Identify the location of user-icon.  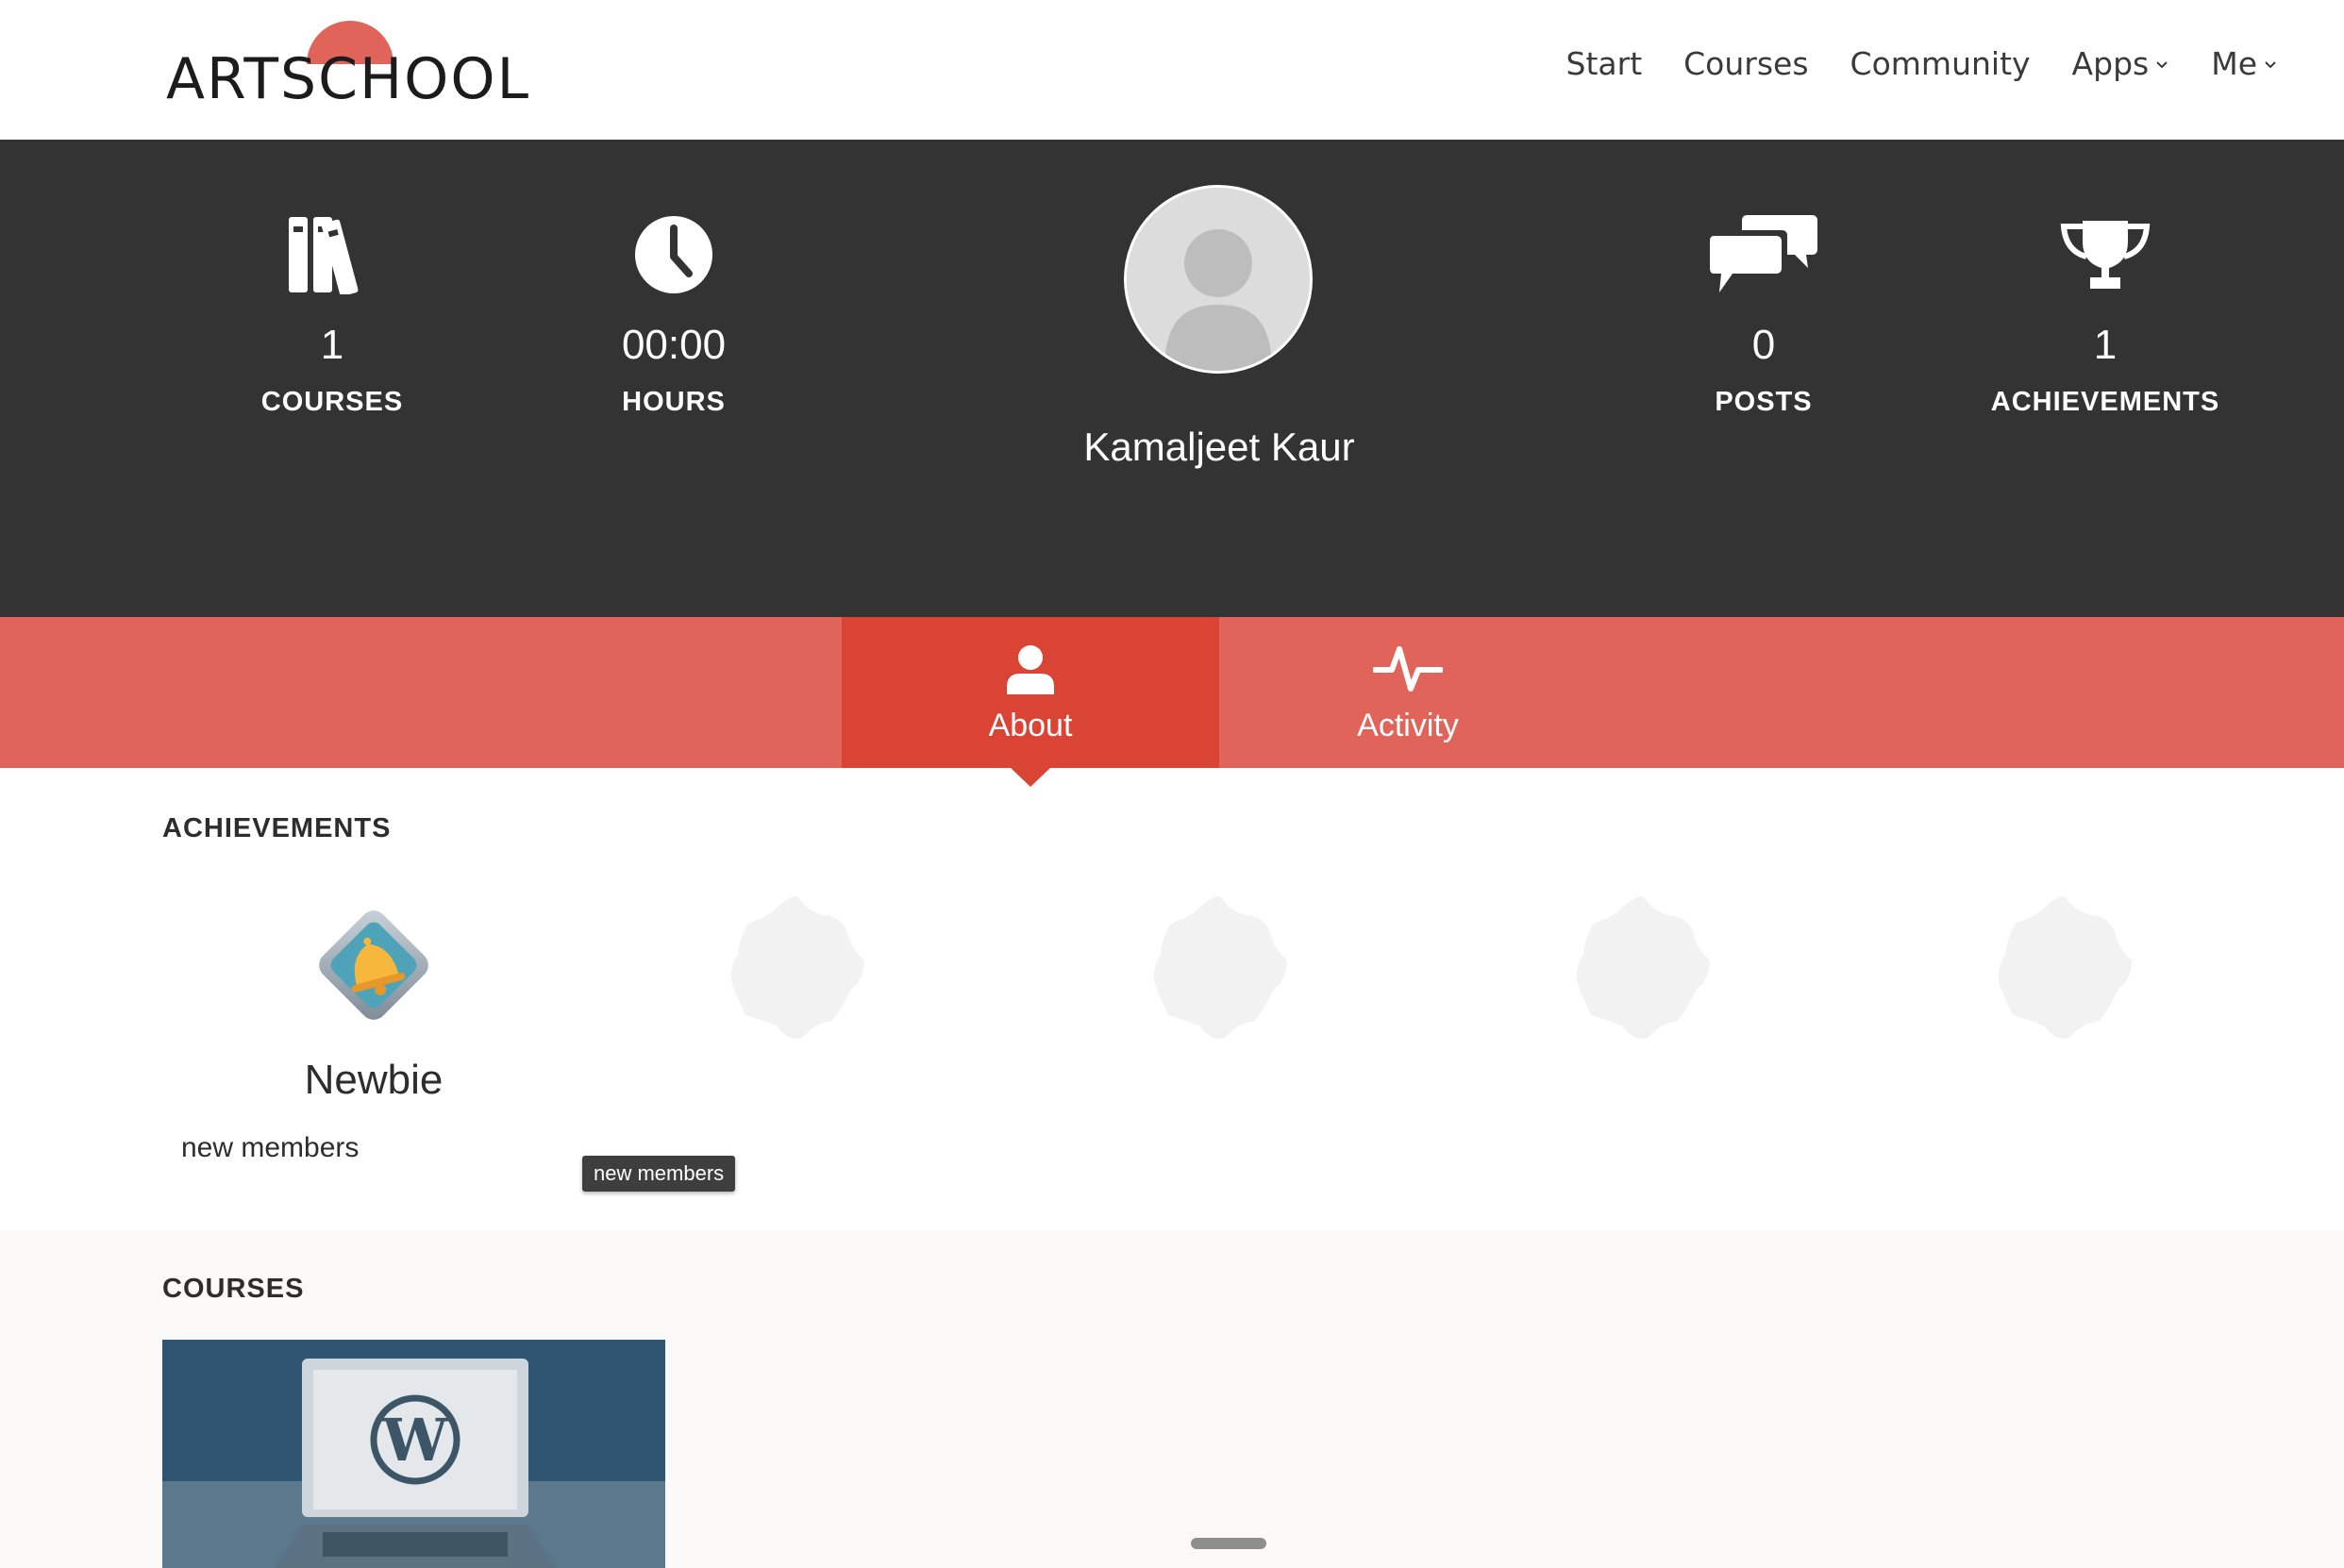
(1030, 669).